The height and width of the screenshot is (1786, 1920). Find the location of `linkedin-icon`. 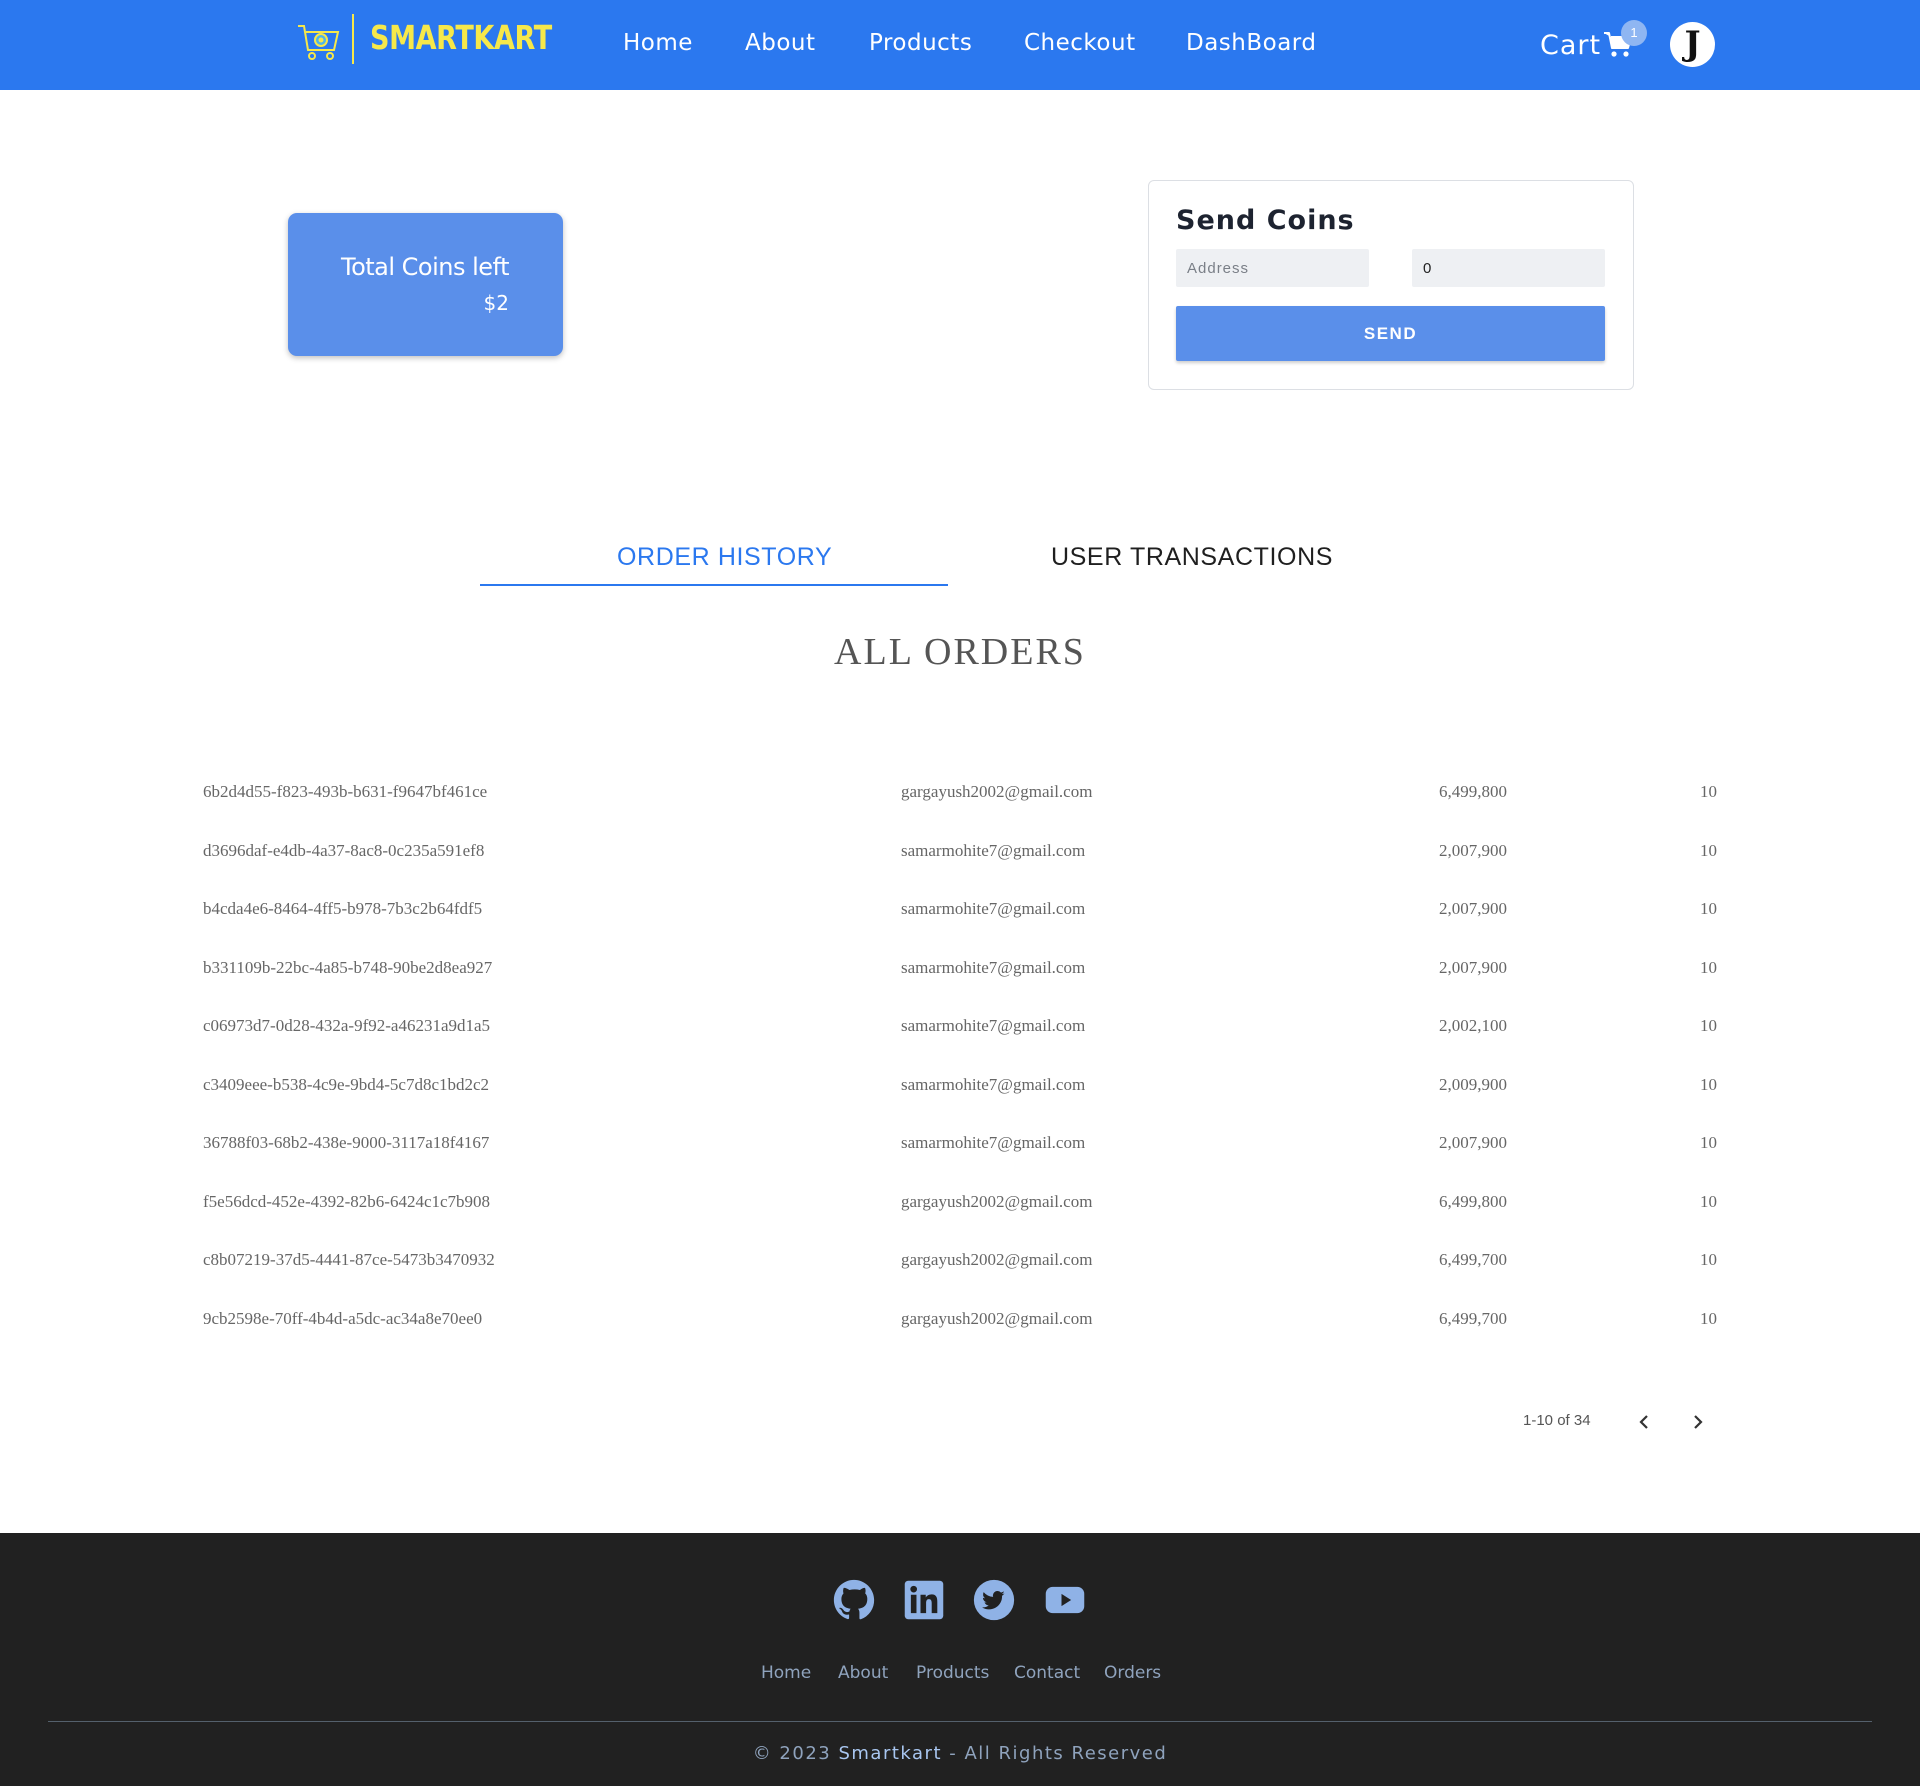

linkedin-icon is located at coordinates (924, 1600).